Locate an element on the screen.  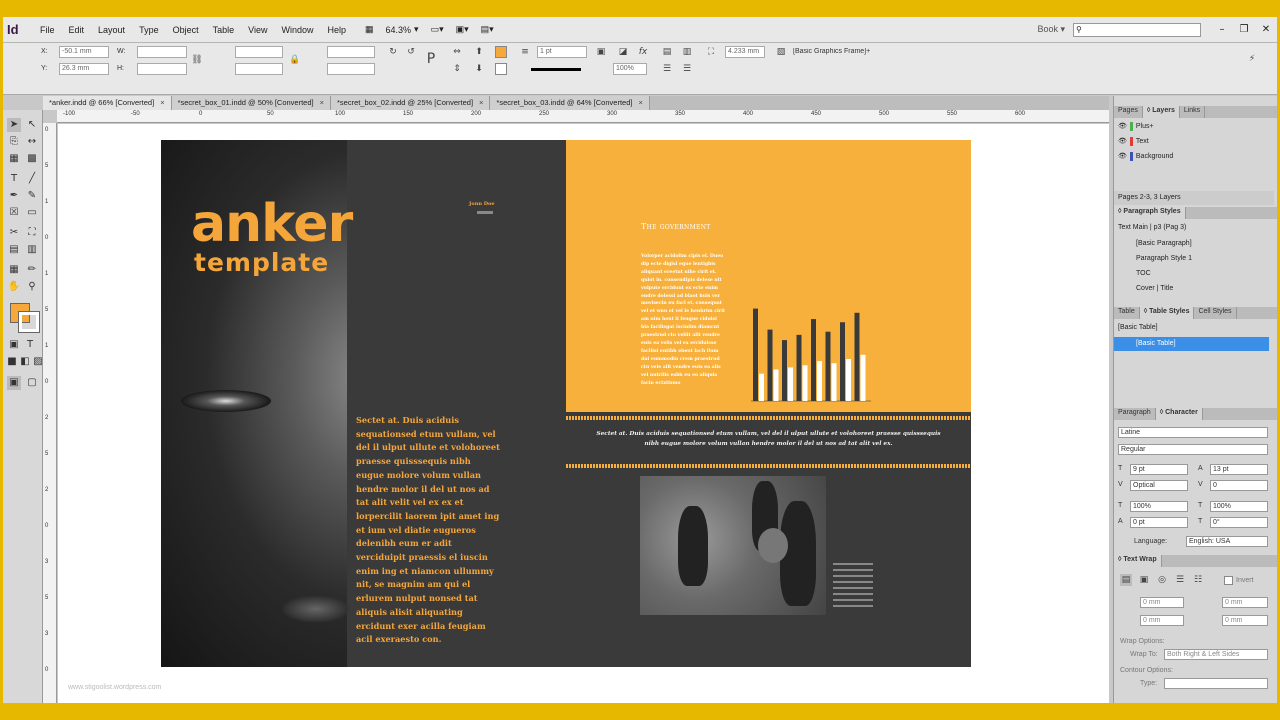
rectangle-tool-icon: ▭ is located at coordinates (32, 213).